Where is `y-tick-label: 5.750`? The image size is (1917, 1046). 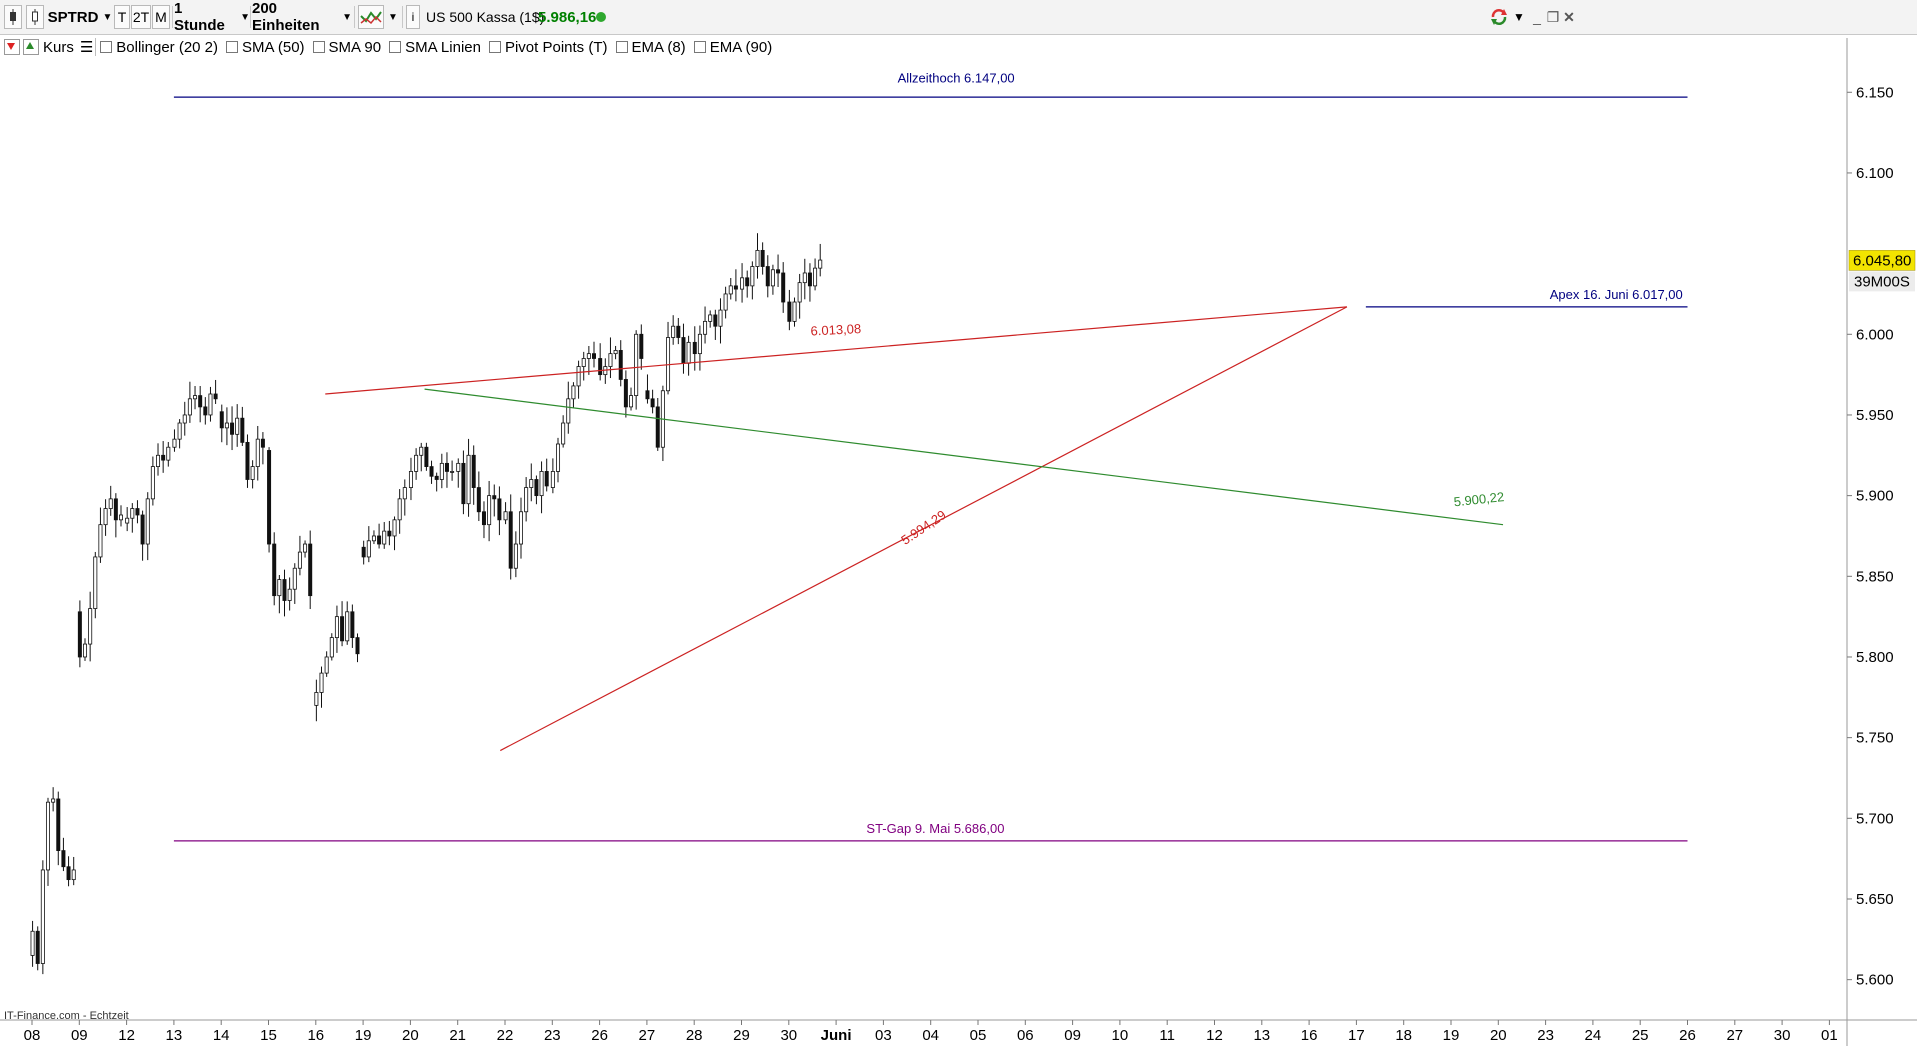 y-tick-label: 5.750 is located at coordinates (1875, 738).